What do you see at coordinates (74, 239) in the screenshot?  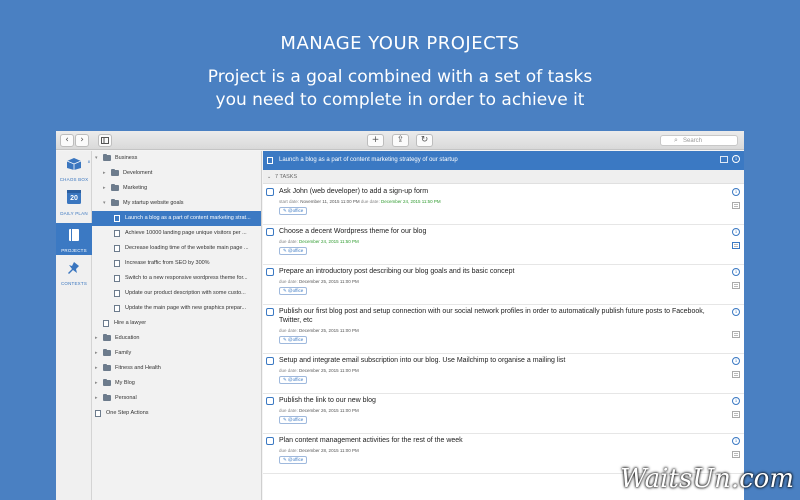 I see `nav-projects: PROJECTS` at bounding box center [74, 239].